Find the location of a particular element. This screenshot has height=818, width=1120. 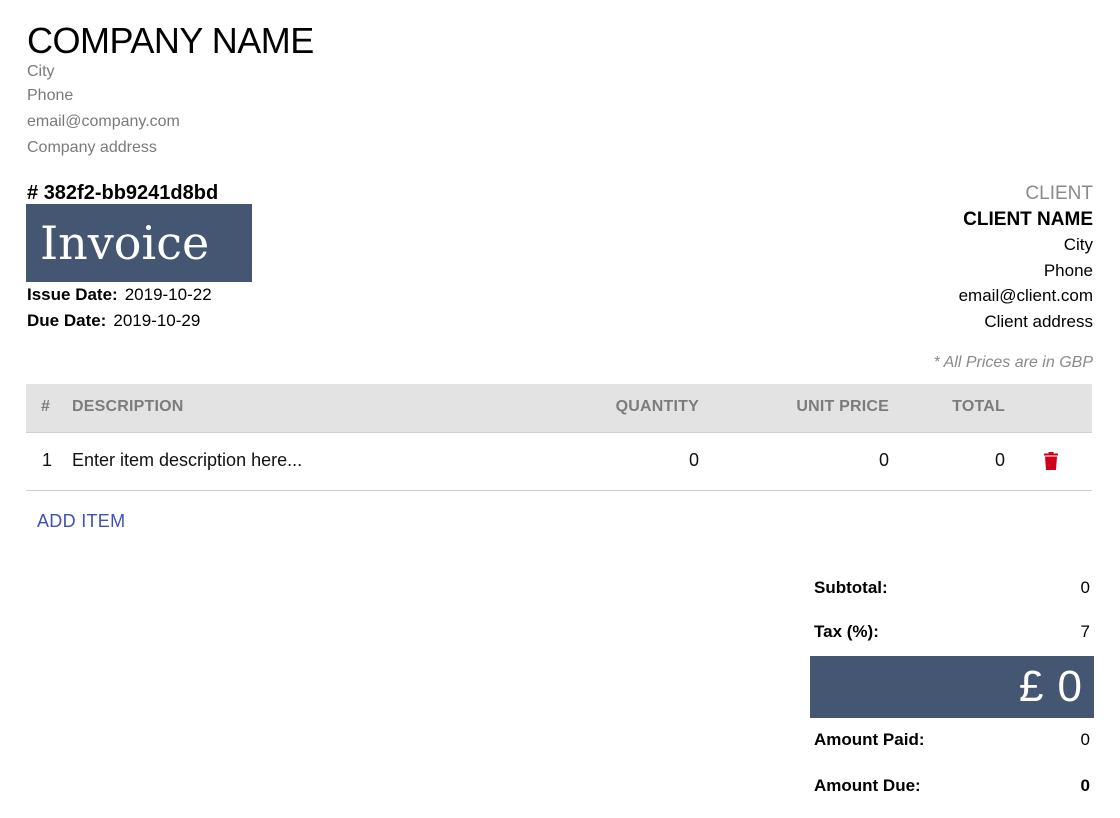

items-table-header: # DESCRIPTION QUANTITY UNIT PRICE TOTAL is located at coordinates (559, 408).